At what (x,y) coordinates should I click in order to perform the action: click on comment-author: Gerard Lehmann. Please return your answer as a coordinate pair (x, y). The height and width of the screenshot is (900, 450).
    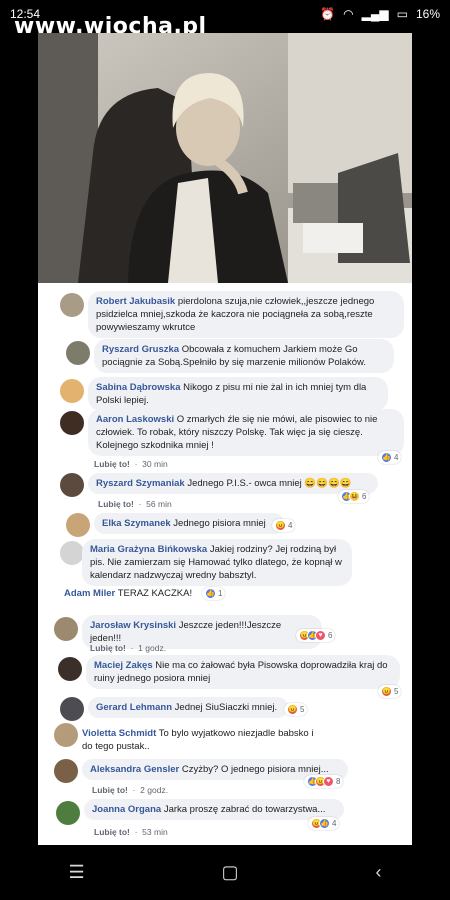
    Looking at the image, I should click on (134, 707).